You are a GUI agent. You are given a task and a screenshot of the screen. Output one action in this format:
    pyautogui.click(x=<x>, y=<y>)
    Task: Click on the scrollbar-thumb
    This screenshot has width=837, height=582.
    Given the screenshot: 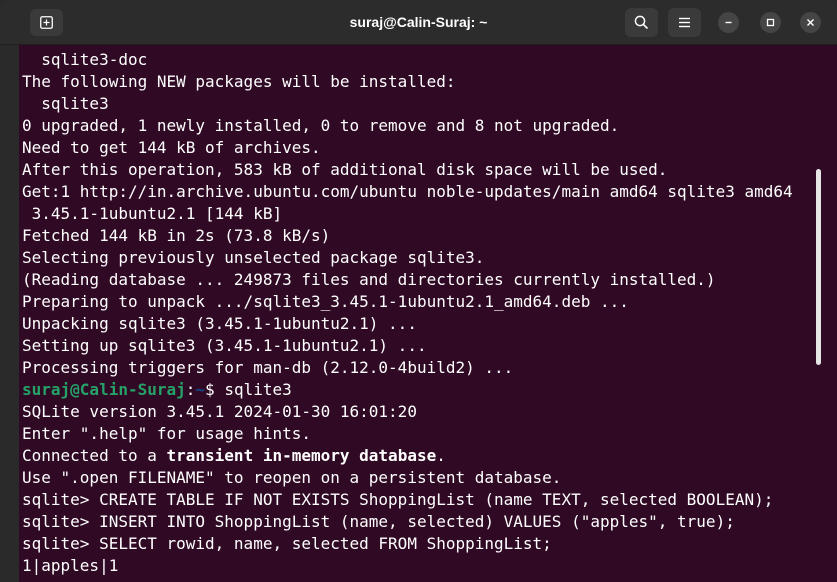 What is the action you would take?
    pyautogui.click(x=818, y=267)
    